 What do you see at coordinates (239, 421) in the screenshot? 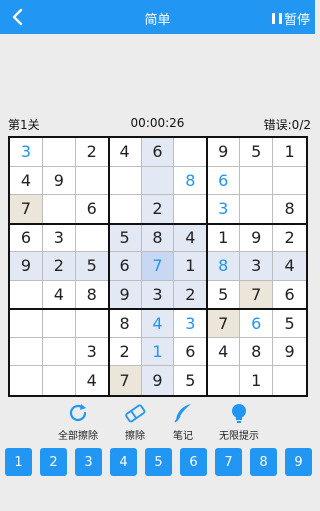
I see `hint-button: 无限提示` at bounding box center [239, 421].